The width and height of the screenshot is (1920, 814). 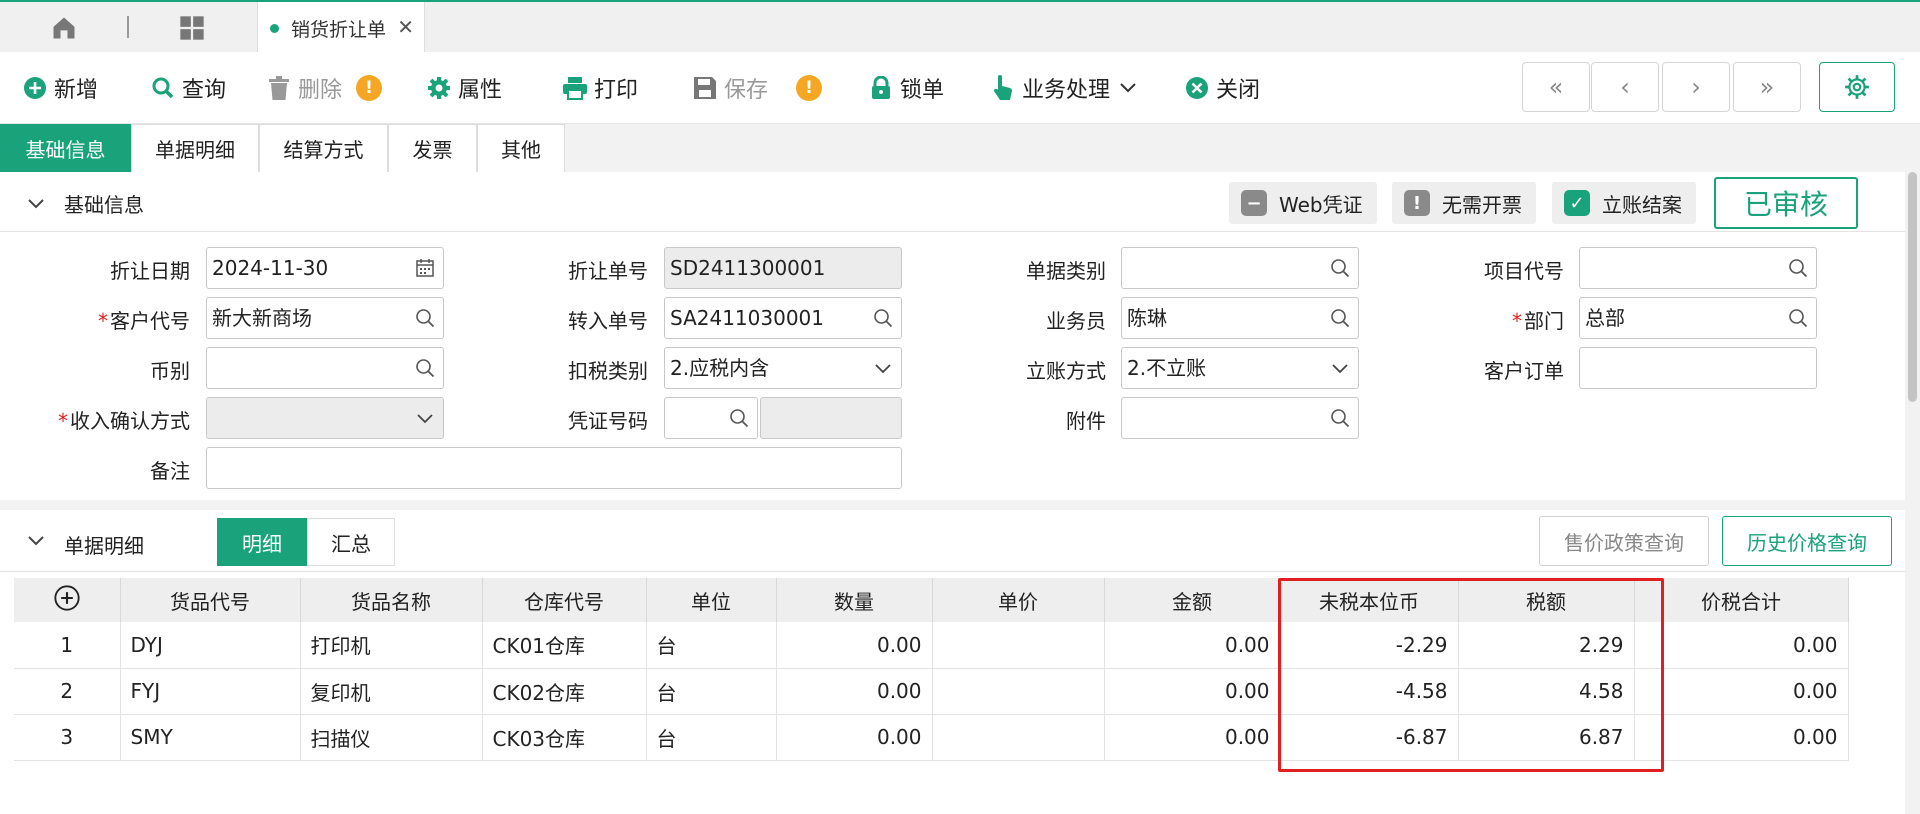 I want to click on business-menu-button: 业务处理, so click(x=1063, y=88).